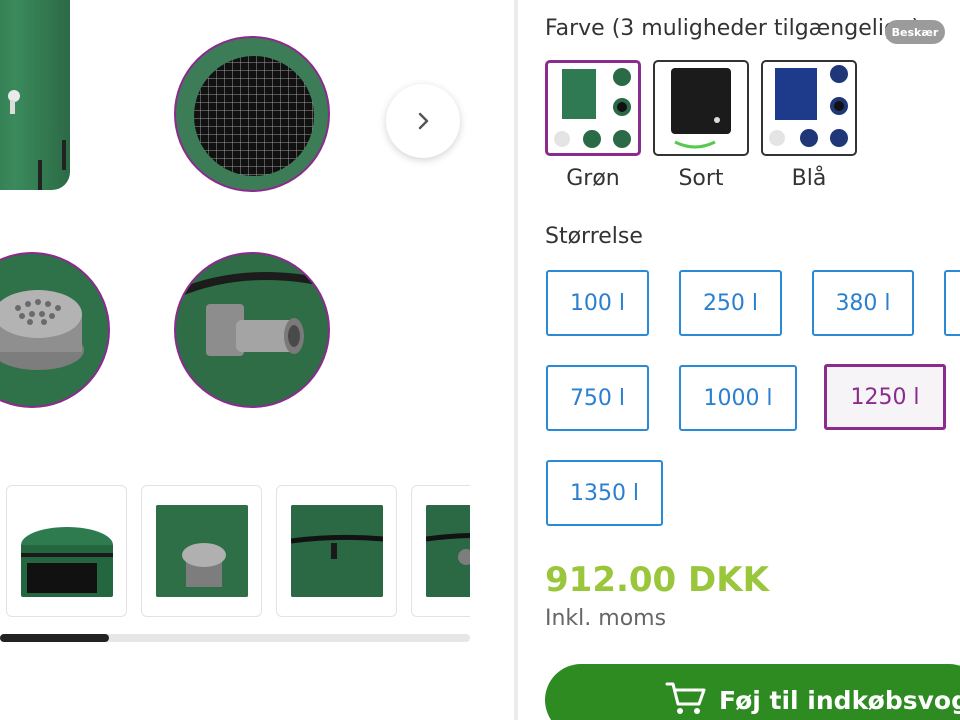  I want to click on thumbnail-strip, so click(235, 552).